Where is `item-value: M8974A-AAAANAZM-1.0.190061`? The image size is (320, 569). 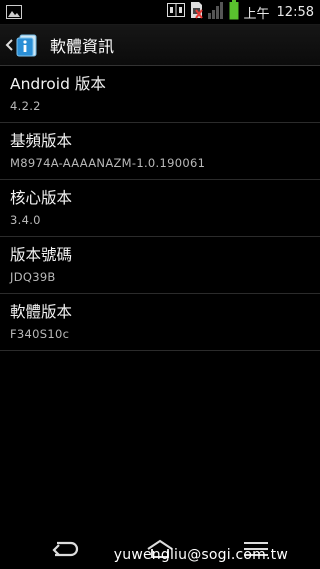
item-value: M8974A-AAAANAZM-1.0.190061 is located at coordinates (108, 163).